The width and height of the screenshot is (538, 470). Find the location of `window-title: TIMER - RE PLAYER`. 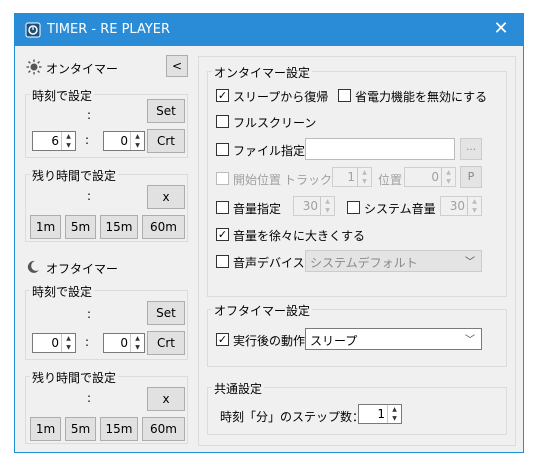

window-title: TIMER - RE PLAYER is located at coordinates (109, 29).